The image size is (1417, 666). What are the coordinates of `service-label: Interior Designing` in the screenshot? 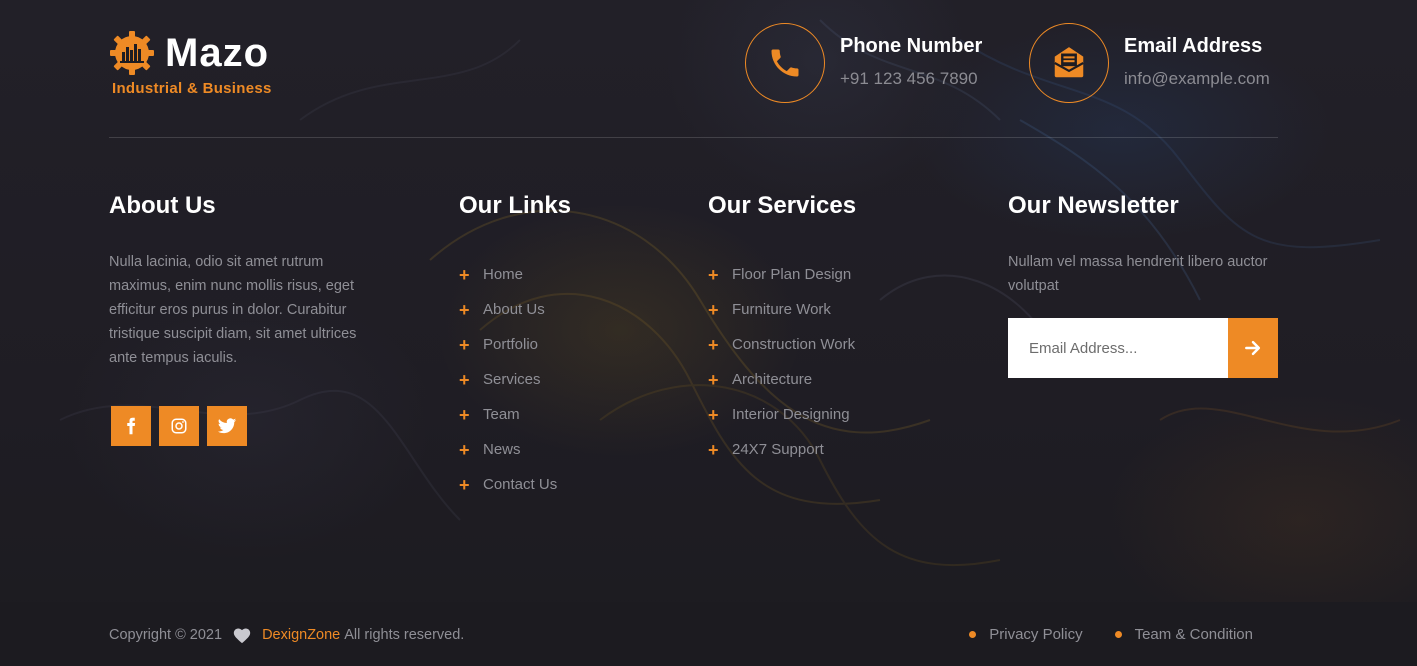 It's located at (791, 414).